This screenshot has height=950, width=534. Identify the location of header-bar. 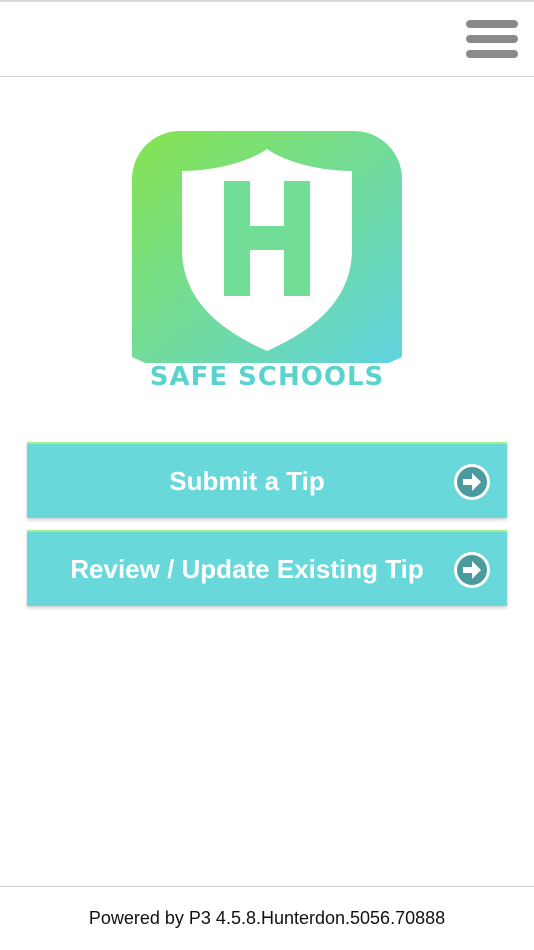
(267, 39).